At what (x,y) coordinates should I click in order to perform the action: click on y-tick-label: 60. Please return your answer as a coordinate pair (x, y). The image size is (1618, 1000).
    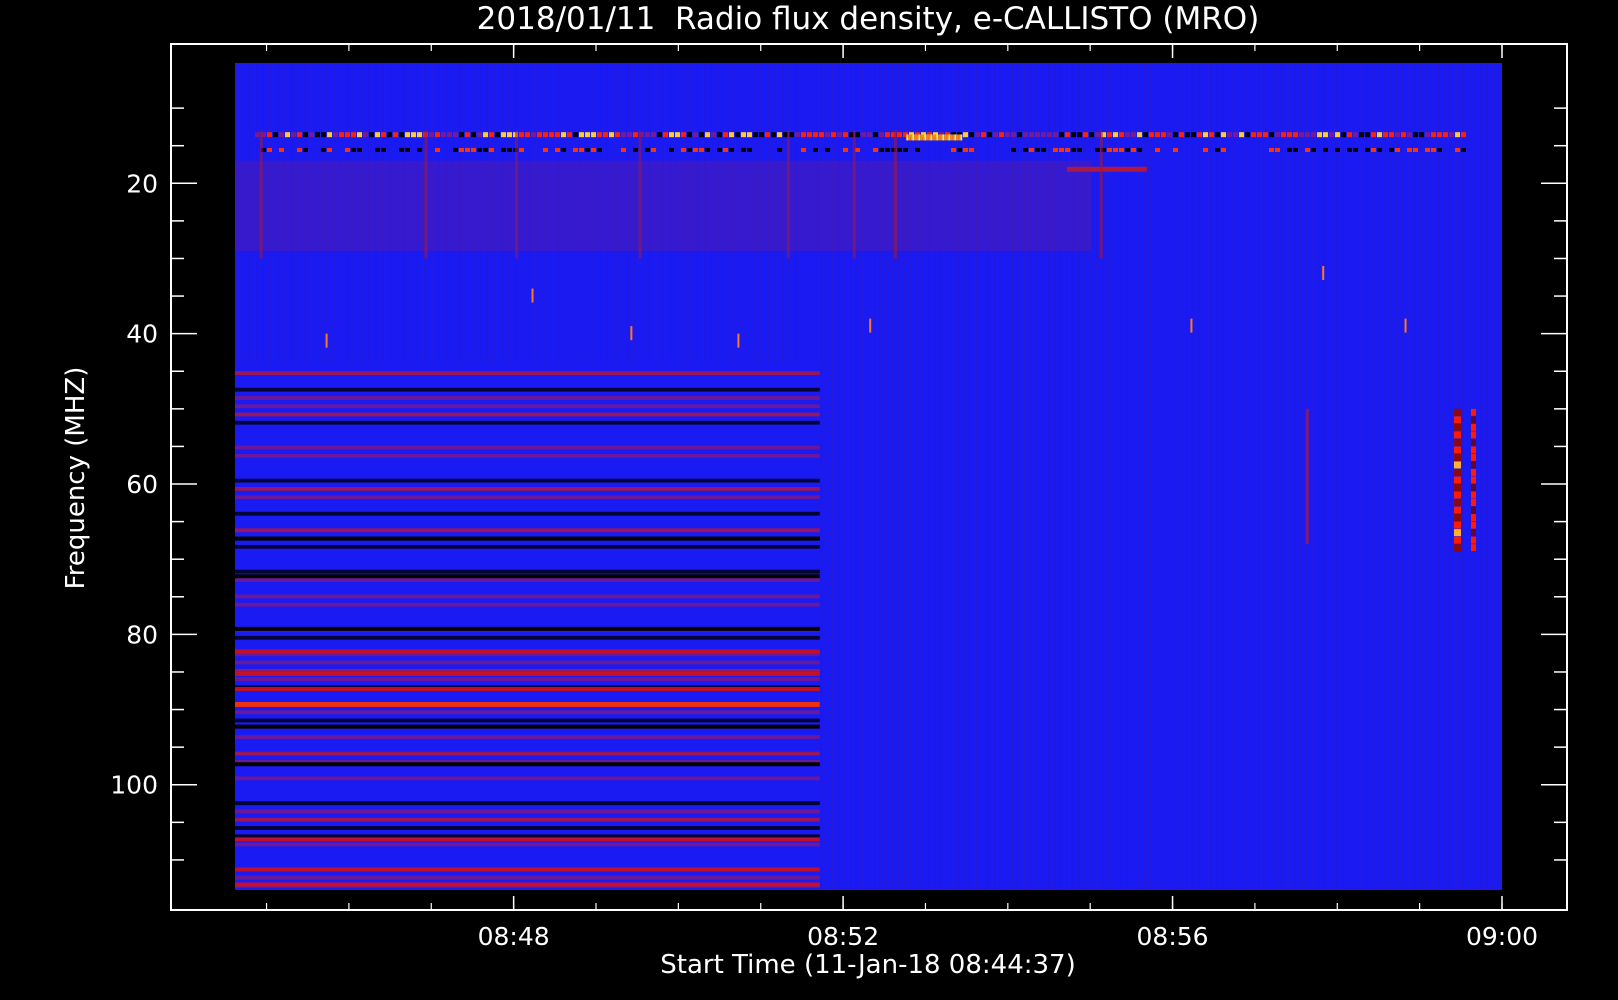
    Looking at the image, I should click on (142, 484).